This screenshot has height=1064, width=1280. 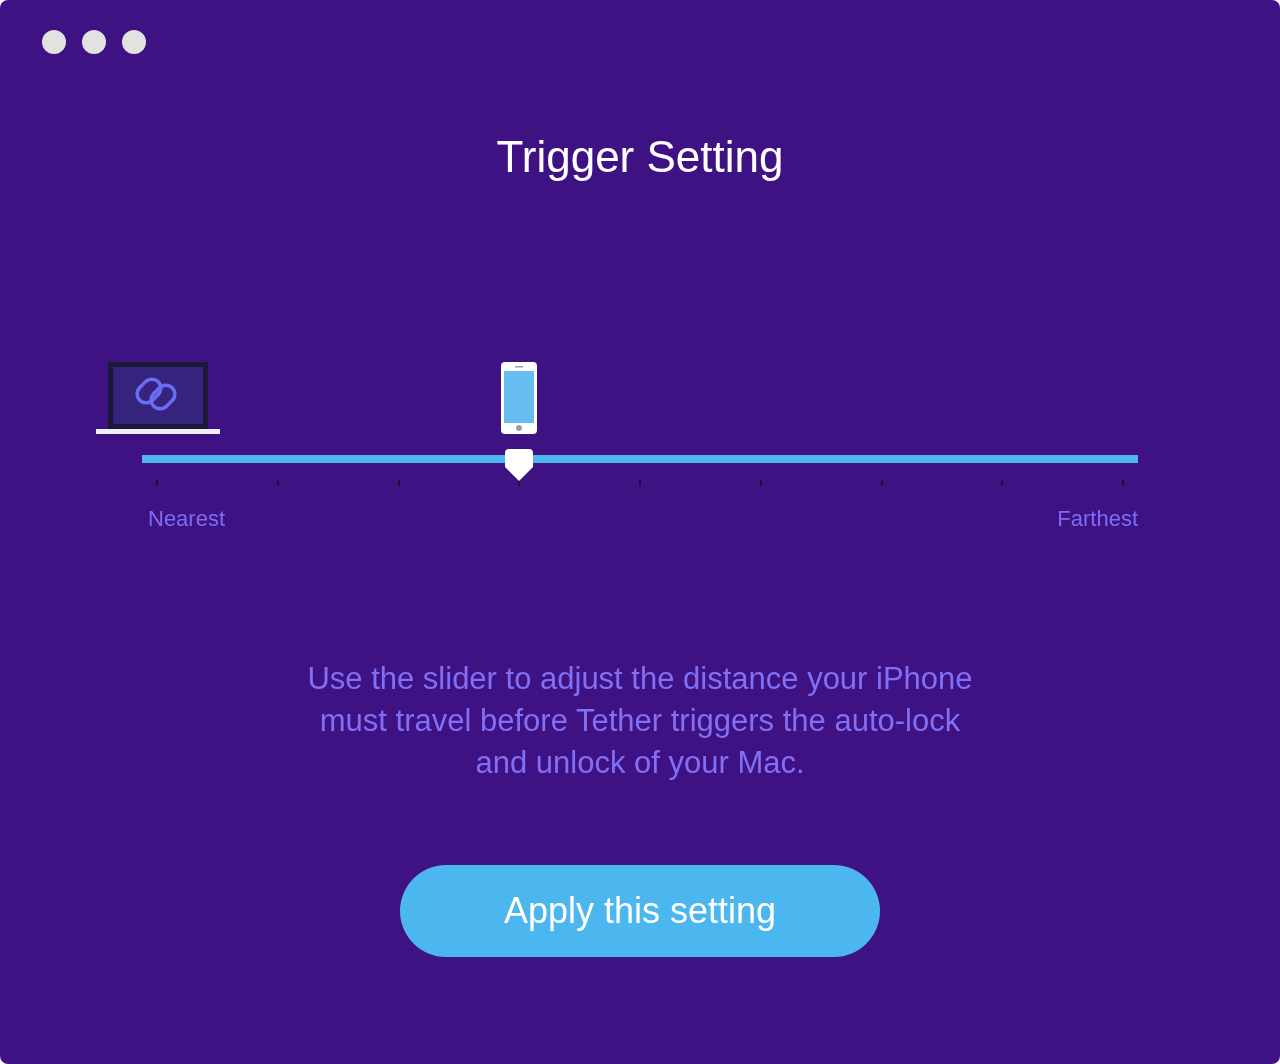 I want to click on description-text: Use the slider to adjust the distance your iPhone must travel before Tether triggers the auto-lock and unlock of your Mac., so click(x=640, y=721).